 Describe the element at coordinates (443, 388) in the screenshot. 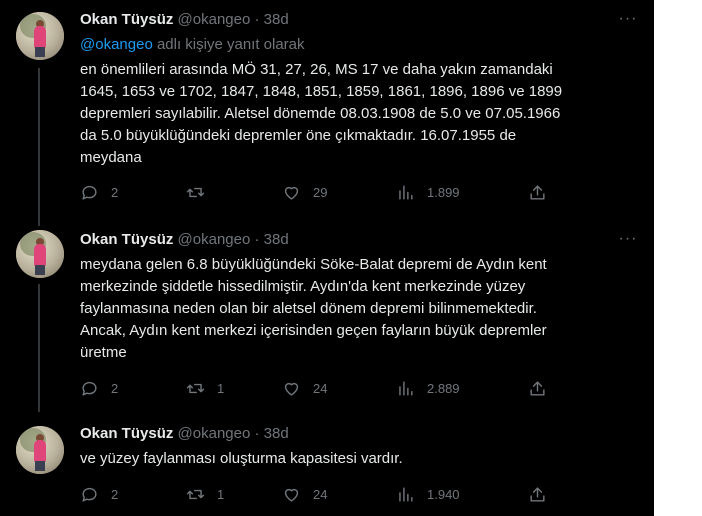

I see `views-count: 2.889` at that location.